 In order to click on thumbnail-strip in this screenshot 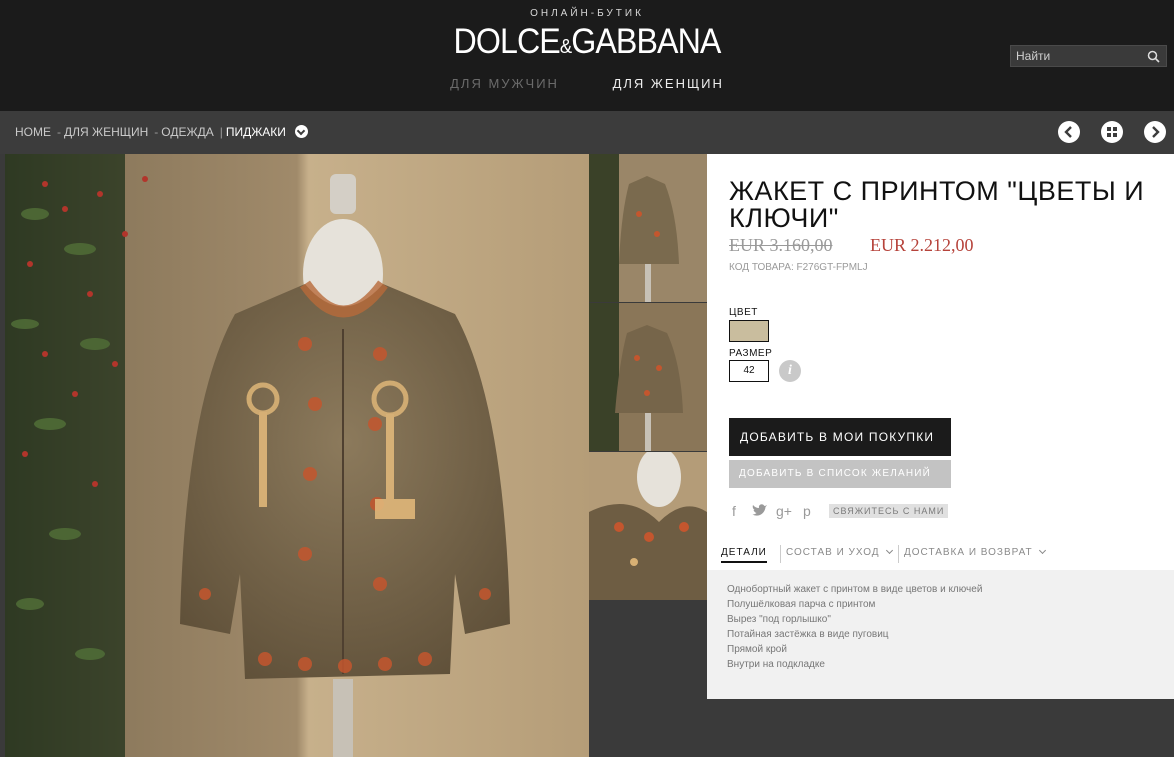, I will do `click(648, 377)`.